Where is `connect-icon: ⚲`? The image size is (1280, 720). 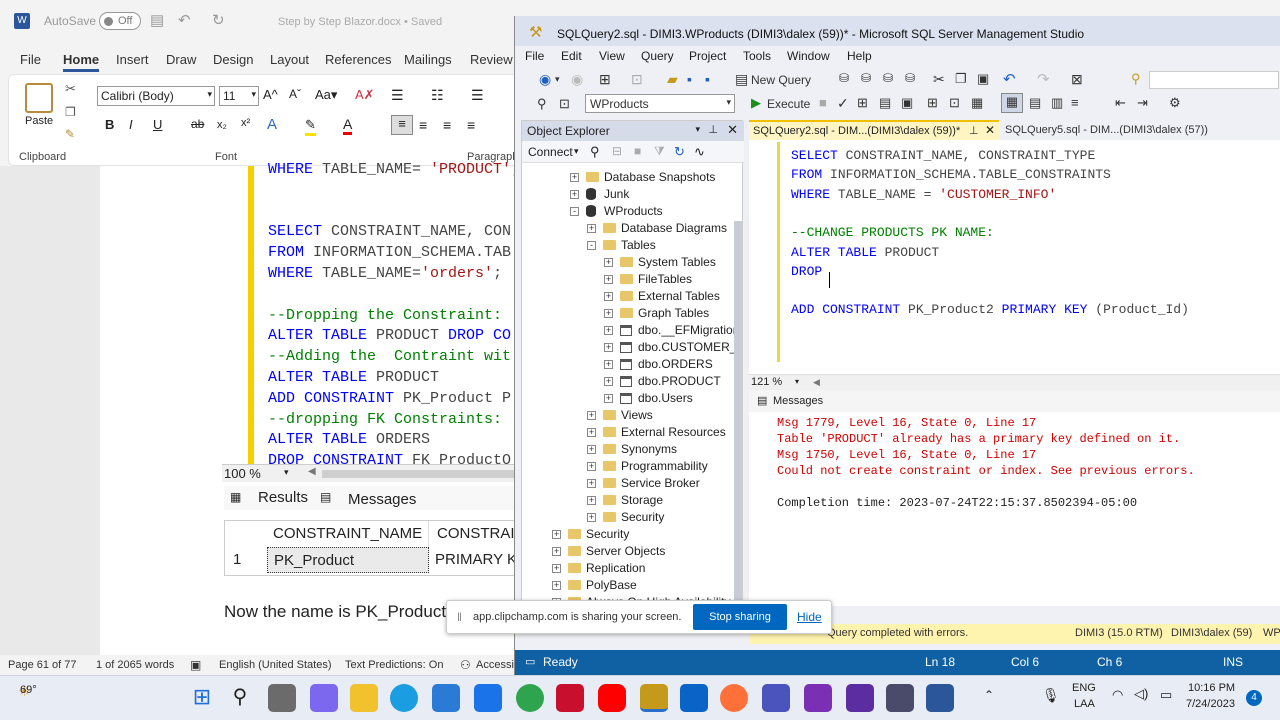 connect-icon: ⚲ is located at coordinates (595, 152).